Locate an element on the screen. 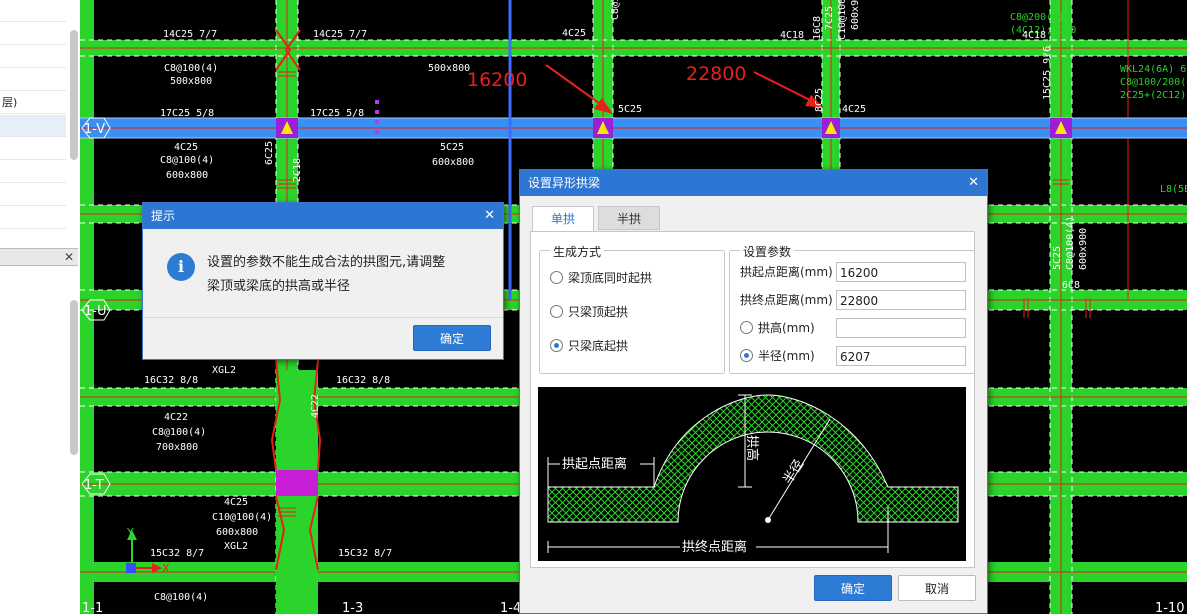 The width and height of the screenshot is (1187, 614). radio-both-arch: 梁顶底同时起拱 is located at coordinates (601, 278).